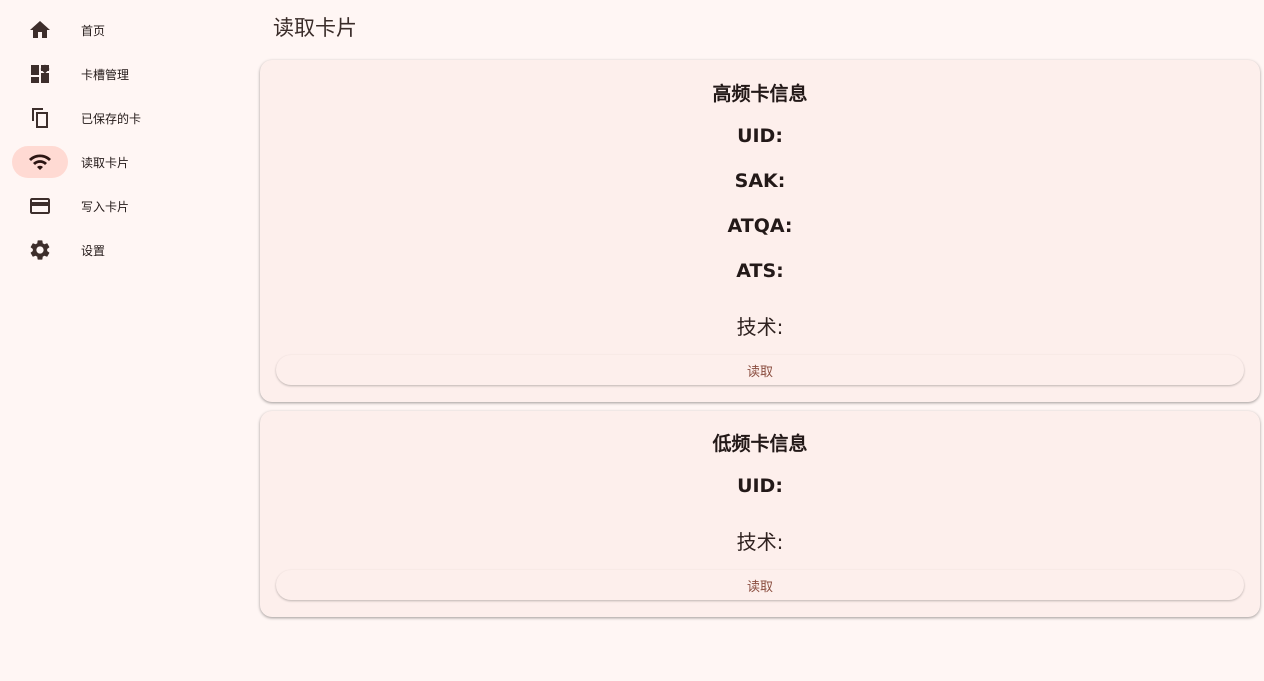  I want to click on lf-card-title: 低频卡信息, so click(760, 444).